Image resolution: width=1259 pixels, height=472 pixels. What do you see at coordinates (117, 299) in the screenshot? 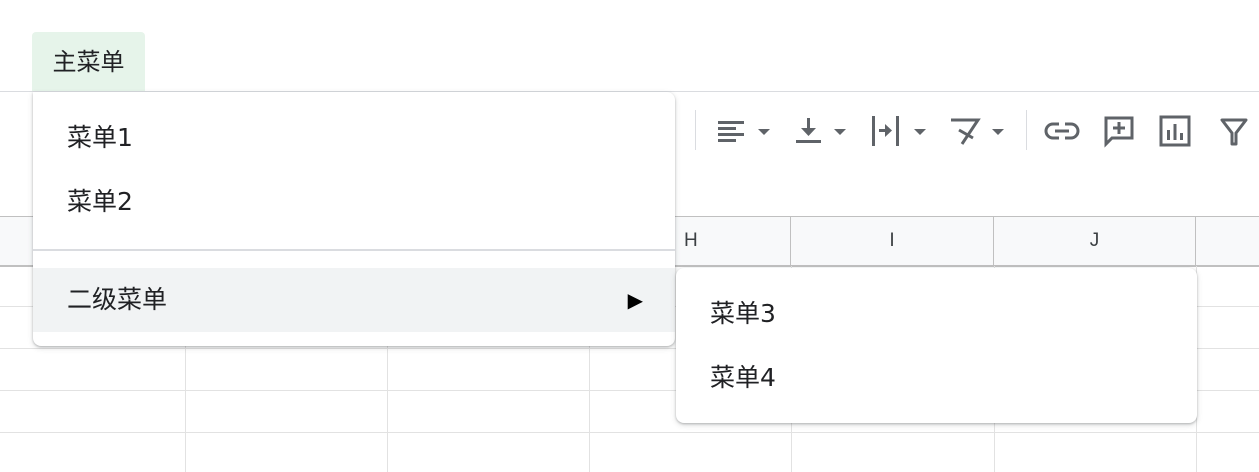
I see `submenu-item-label: 二级菜单` at bounding box center [117, 299].